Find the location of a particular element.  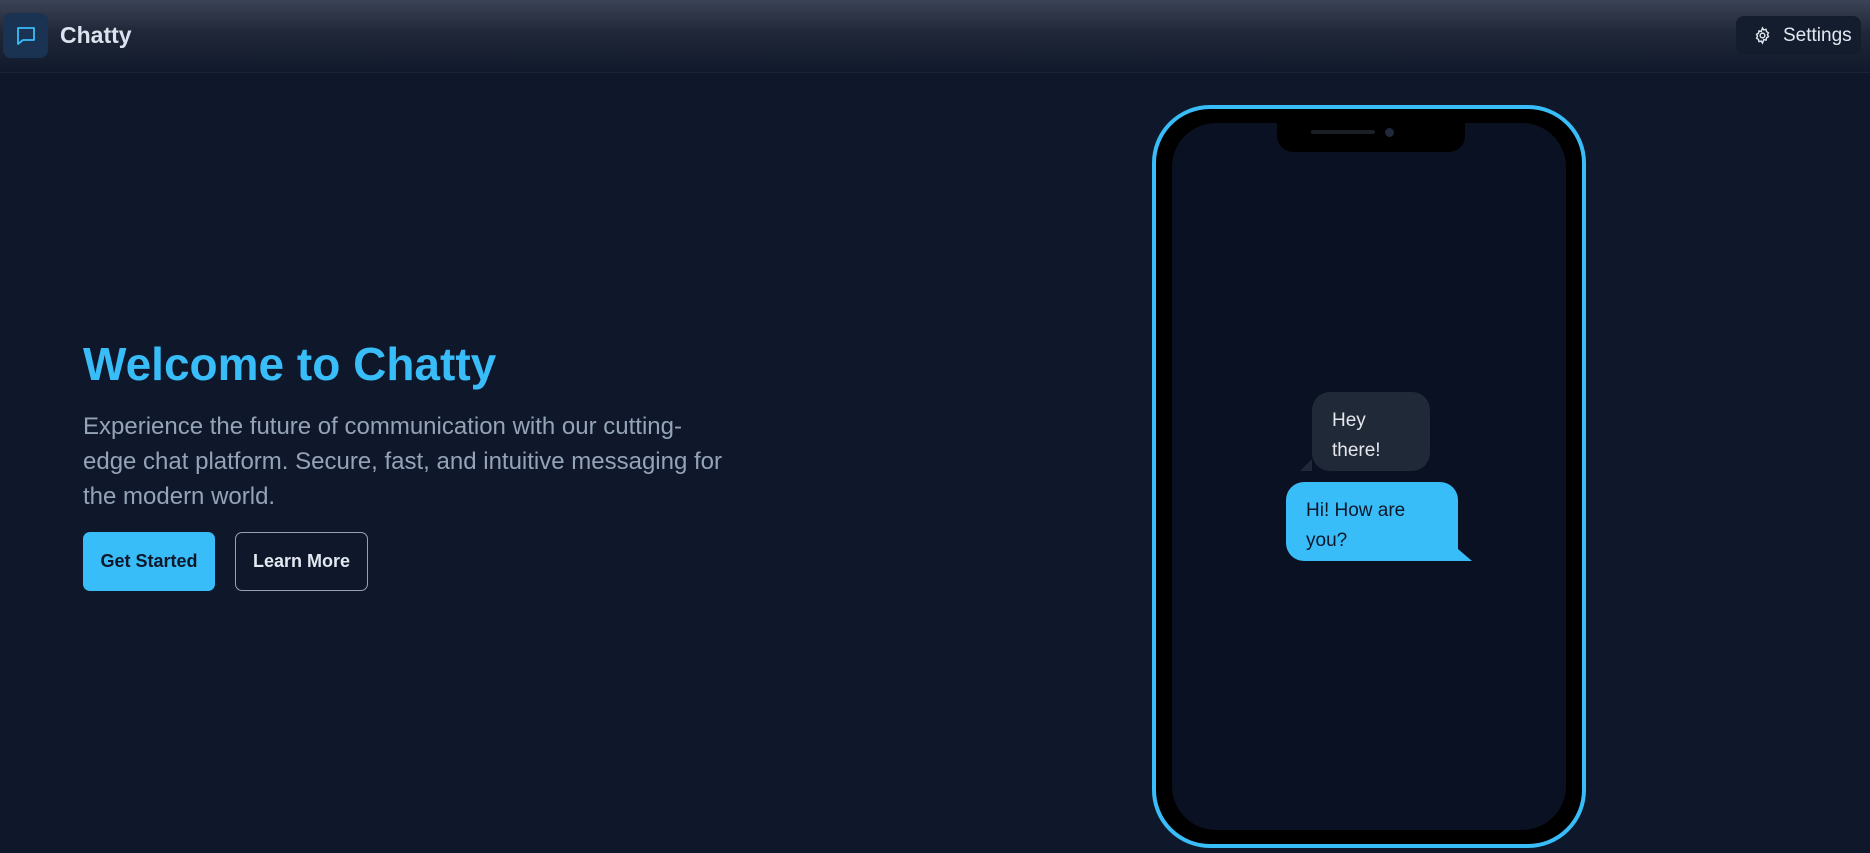

settings-label: Settings is located at coordinates (1817, 35).